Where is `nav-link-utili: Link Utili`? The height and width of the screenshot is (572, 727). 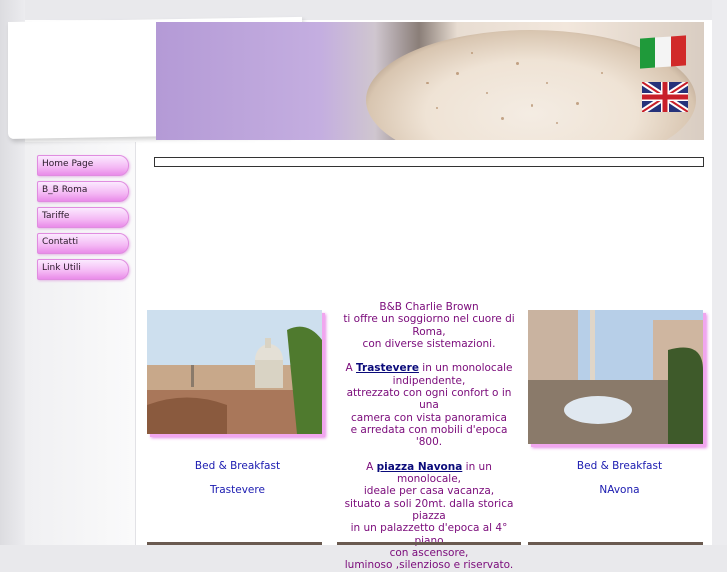 nav-link-utili: Link Utili is located at coordinates (83, 269).